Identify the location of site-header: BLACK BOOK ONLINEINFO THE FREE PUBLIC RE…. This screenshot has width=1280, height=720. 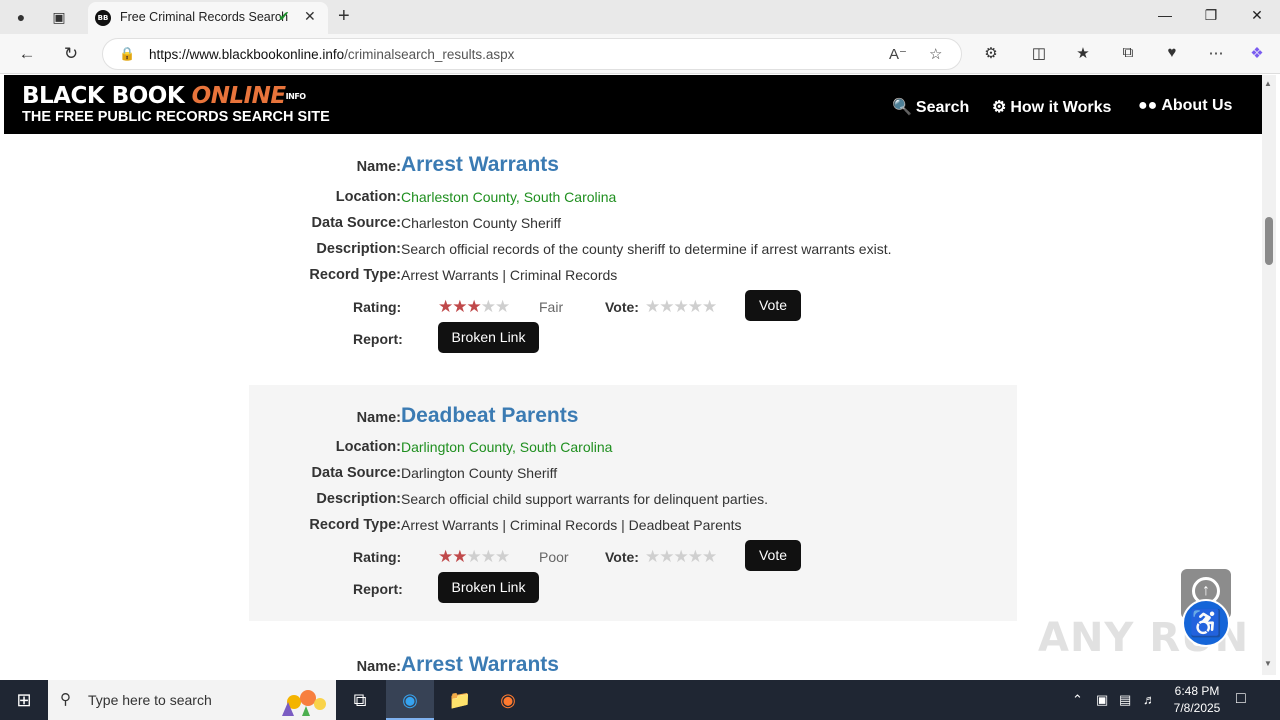
(633, 104).